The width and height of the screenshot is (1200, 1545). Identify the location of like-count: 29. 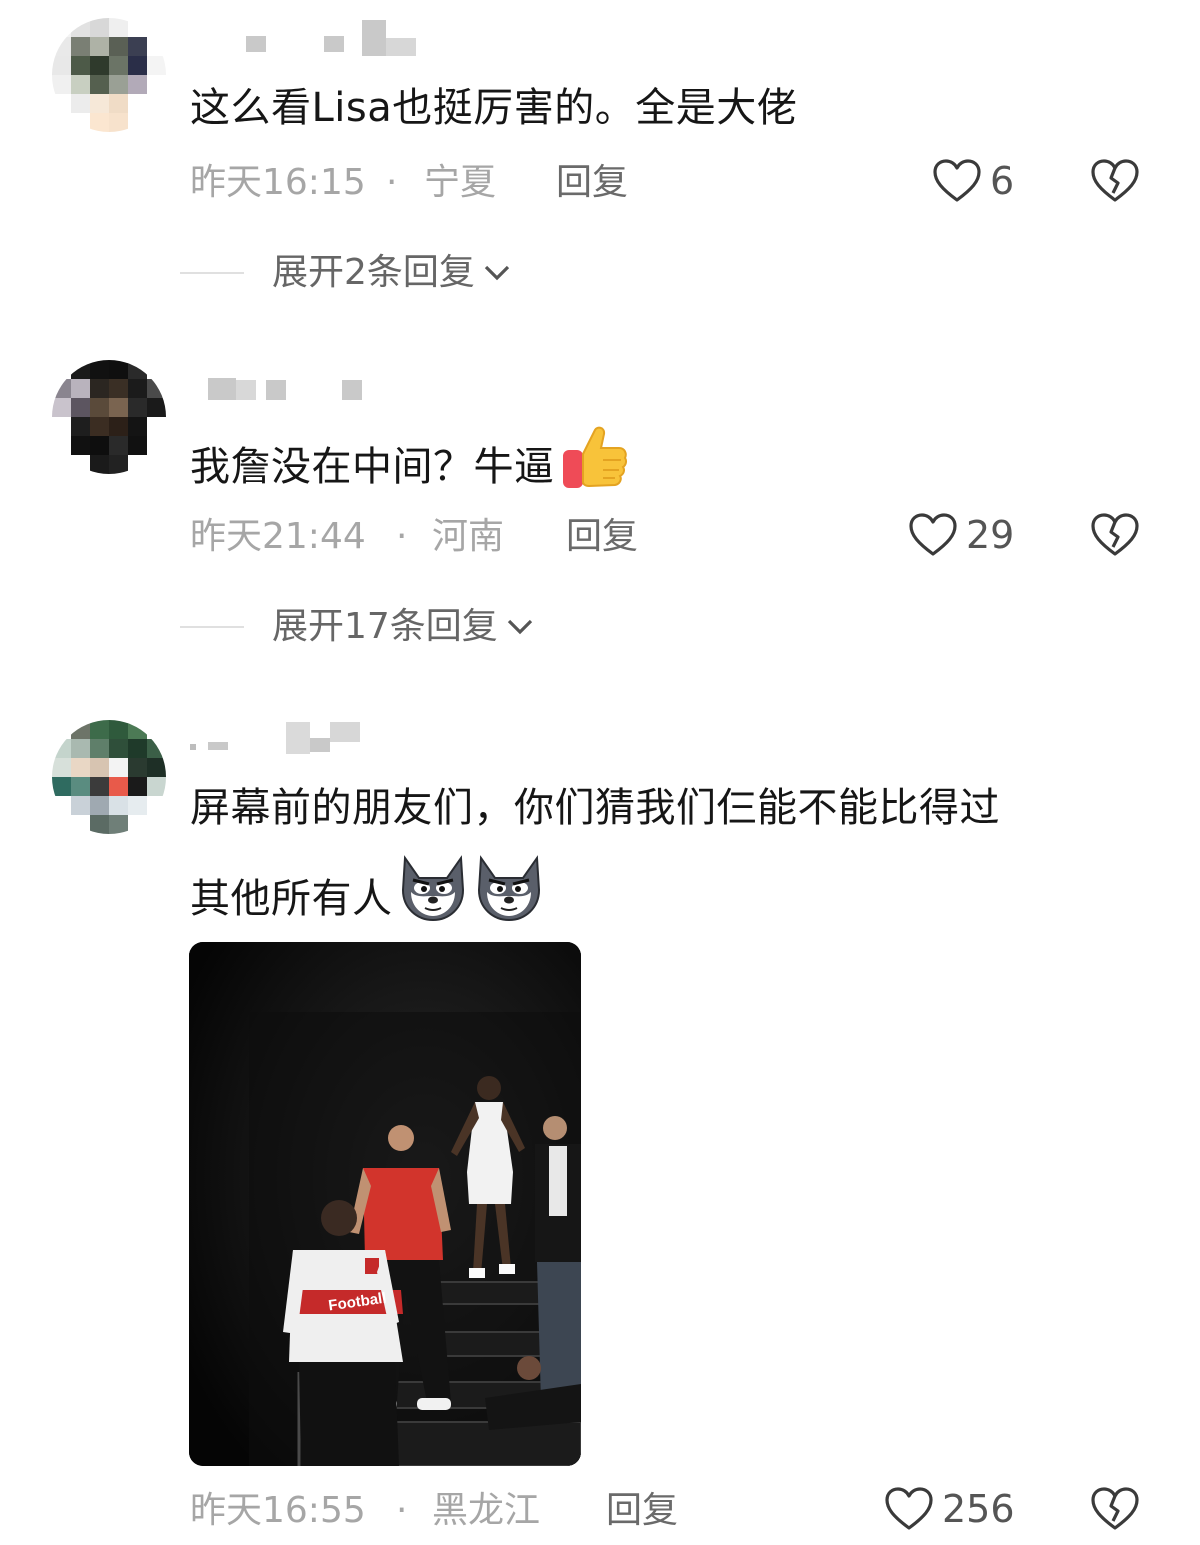
(990, 535).